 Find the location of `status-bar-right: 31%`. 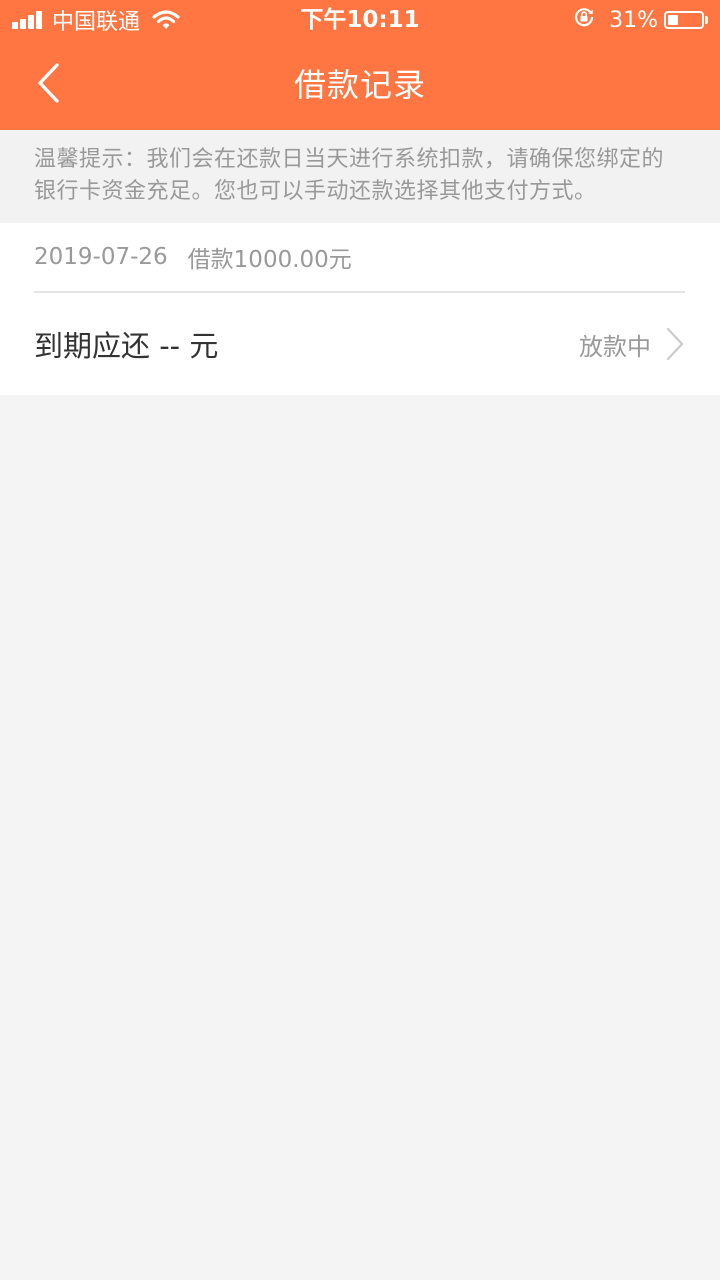

status-bar-right: 31% is located at coordinates (640, 20).